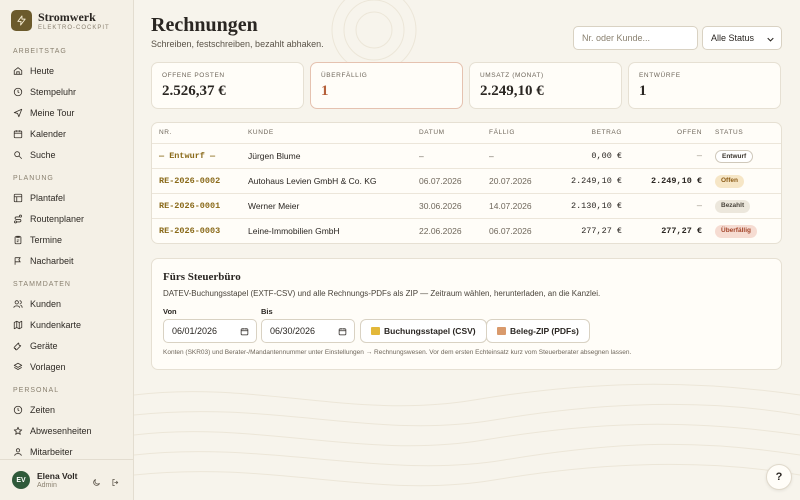 The image size is (800, 500). What do you see at coordinates (46, 303) in the screenshot?
I see `sidebar-item-label: Kunden` at bounding box center [46, 303].